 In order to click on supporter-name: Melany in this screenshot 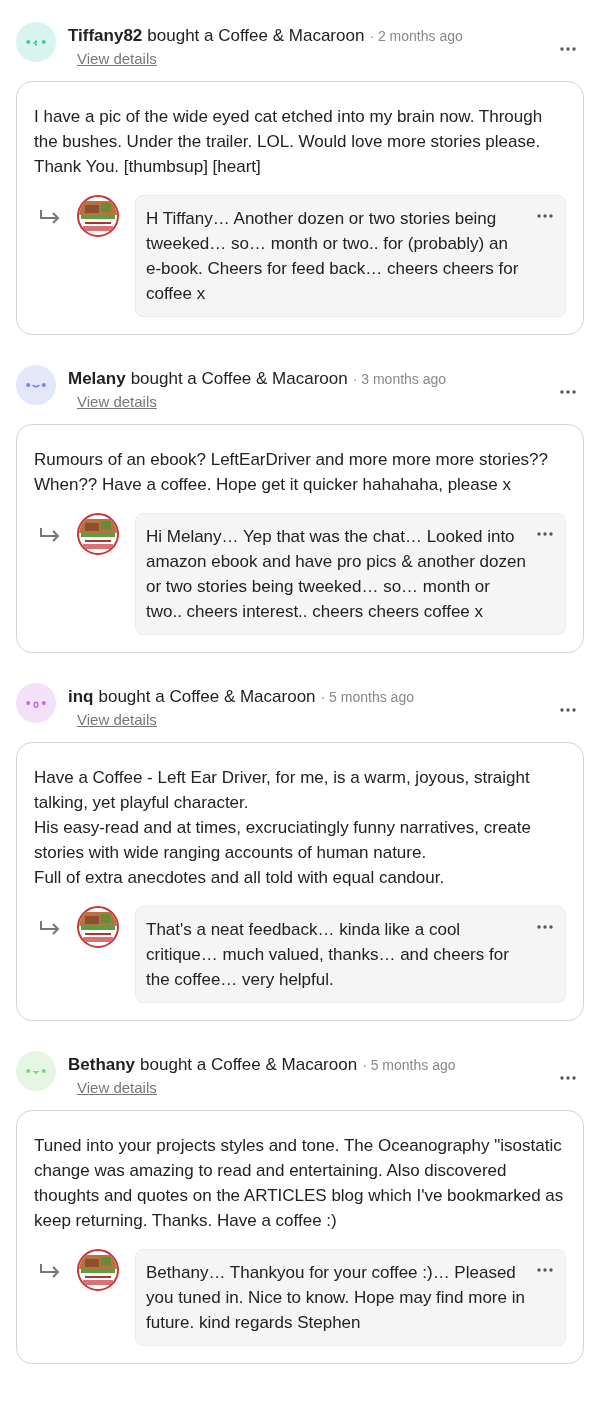, I will do `click(97, 379)`.